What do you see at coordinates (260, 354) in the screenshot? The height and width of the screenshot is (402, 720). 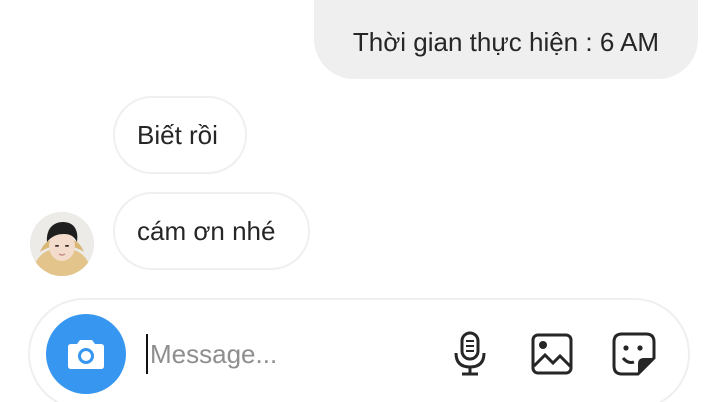 I see `message-input` at bounding box center [260, 354].